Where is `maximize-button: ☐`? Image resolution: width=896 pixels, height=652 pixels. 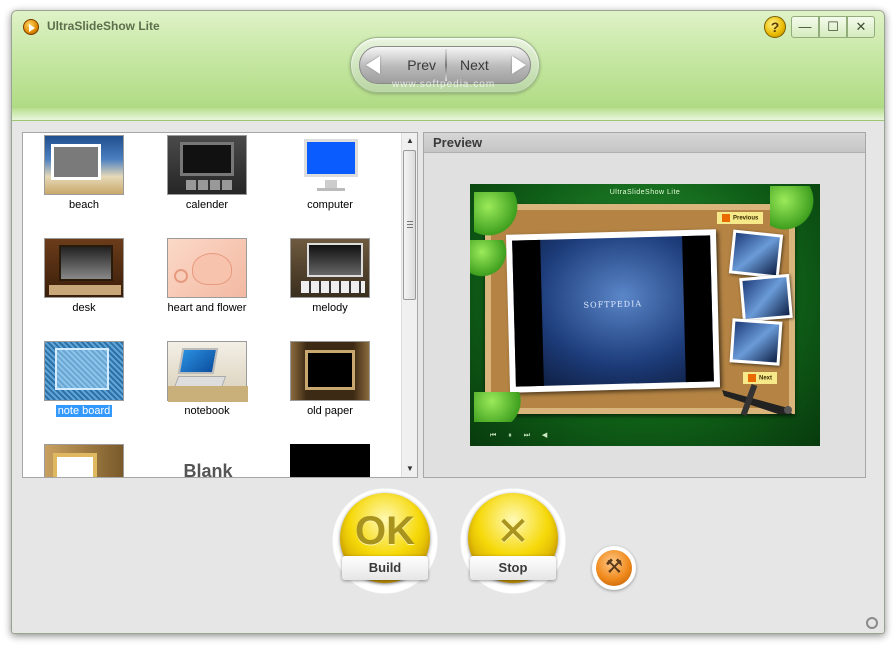
maximize-button: ☐ is located at coordinates (833, 27).